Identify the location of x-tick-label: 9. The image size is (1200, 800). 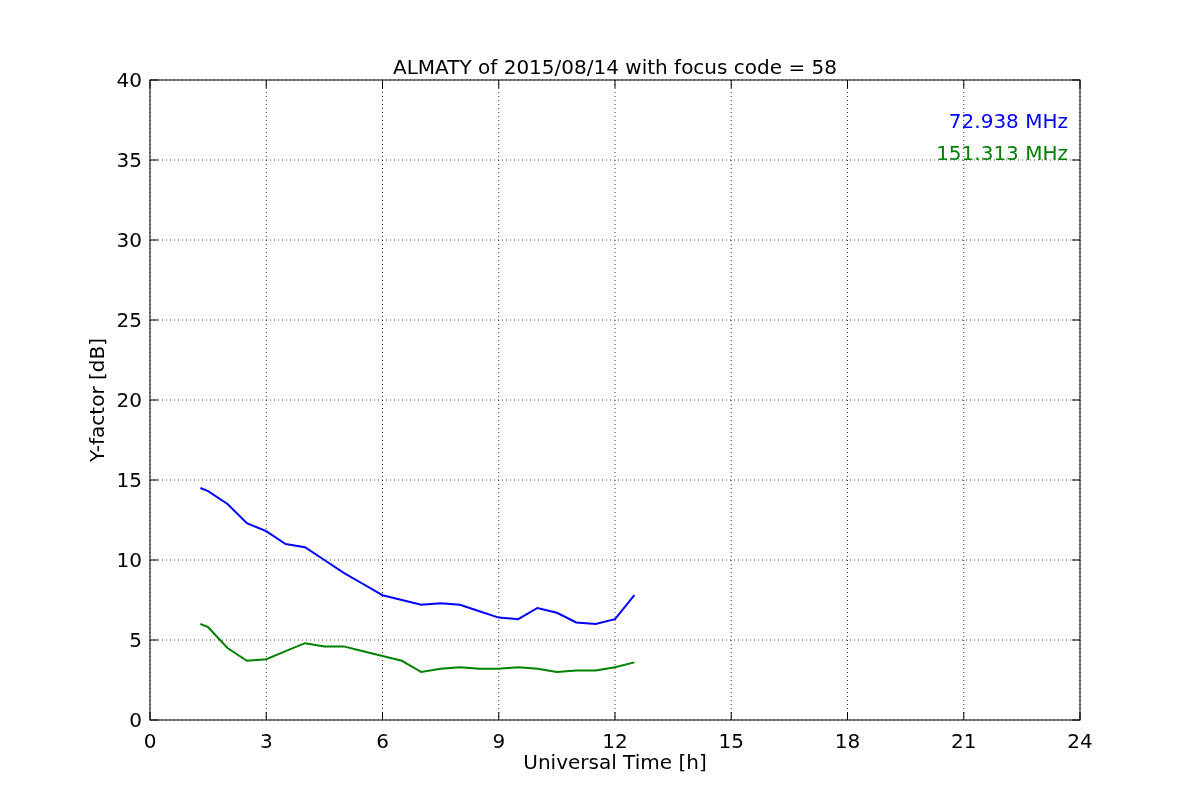
(499, 741).